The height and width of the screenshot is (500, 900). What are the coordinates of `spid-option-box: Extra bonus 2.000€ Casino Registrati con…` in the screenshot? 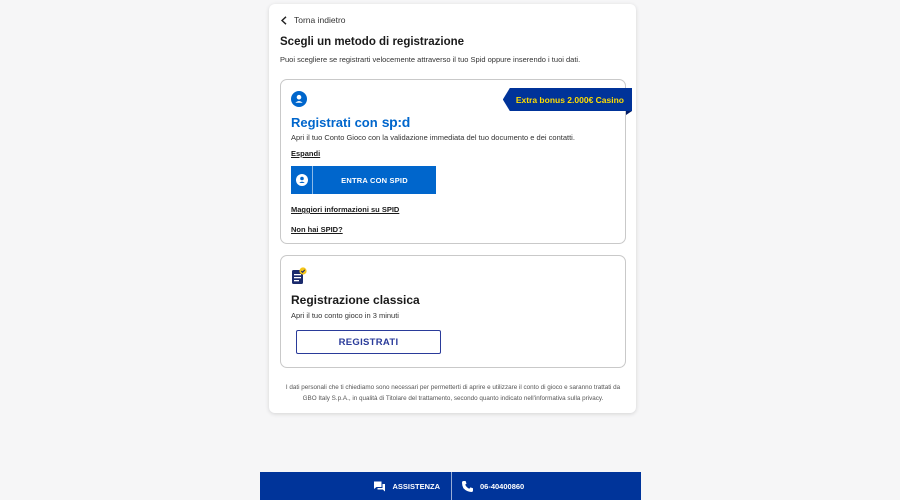 It's located at (456, 161).